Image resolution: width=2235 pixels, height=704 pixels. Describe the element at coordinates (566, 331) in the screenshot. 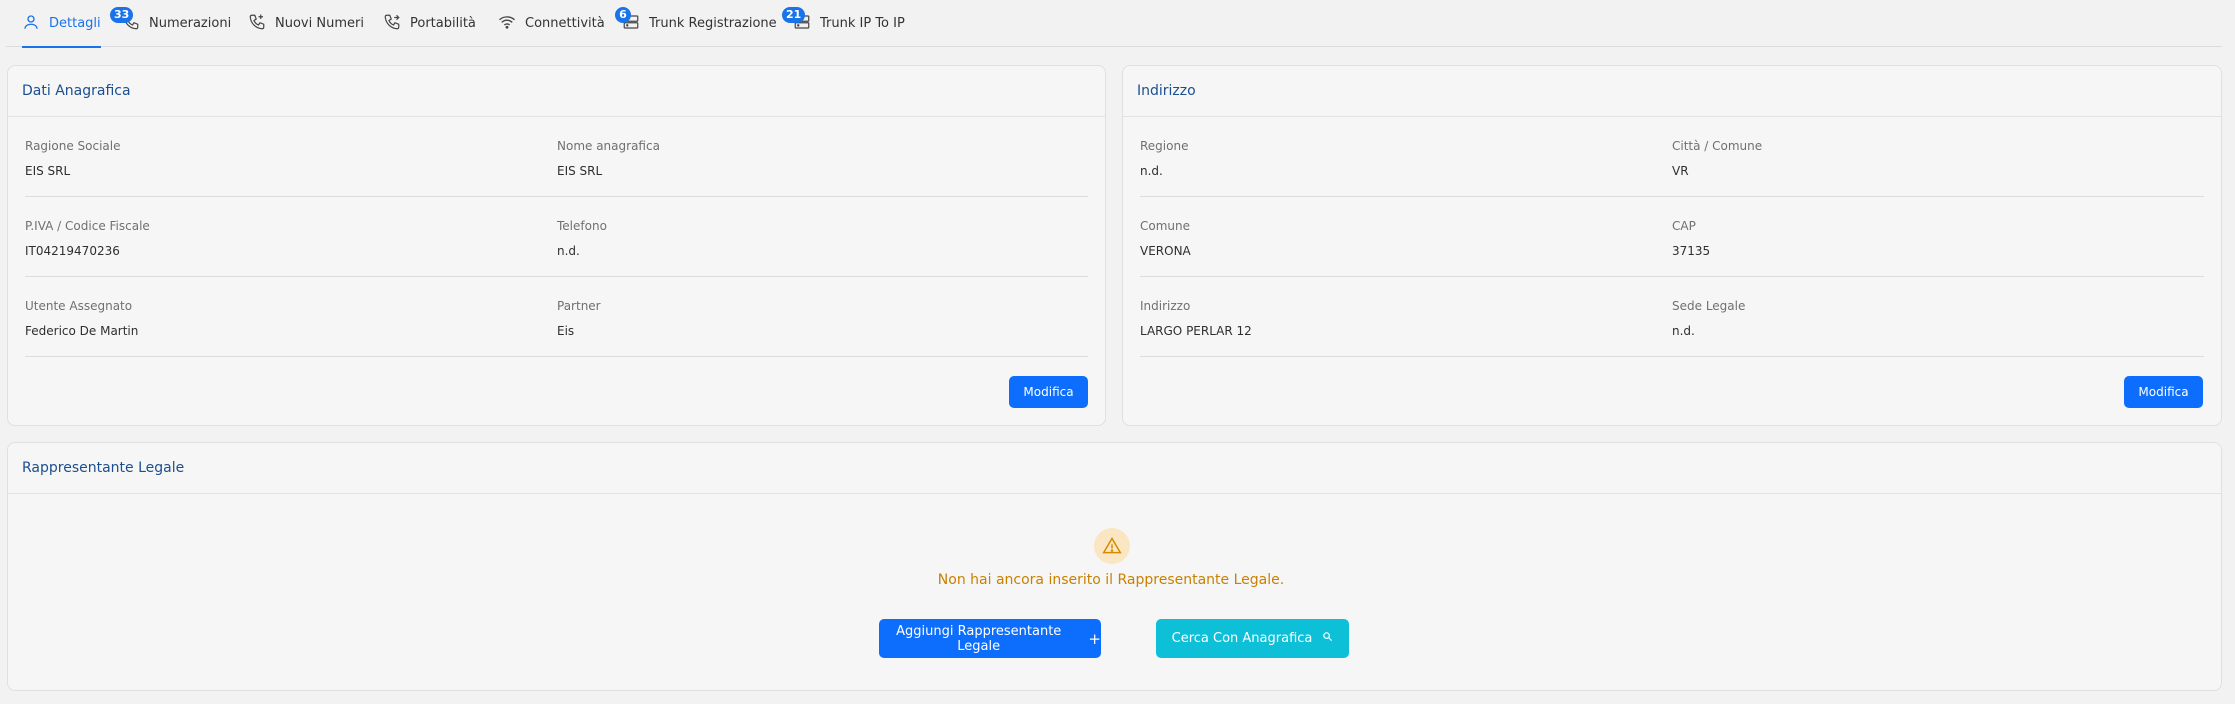

I see `field-value: Eis` at that location.